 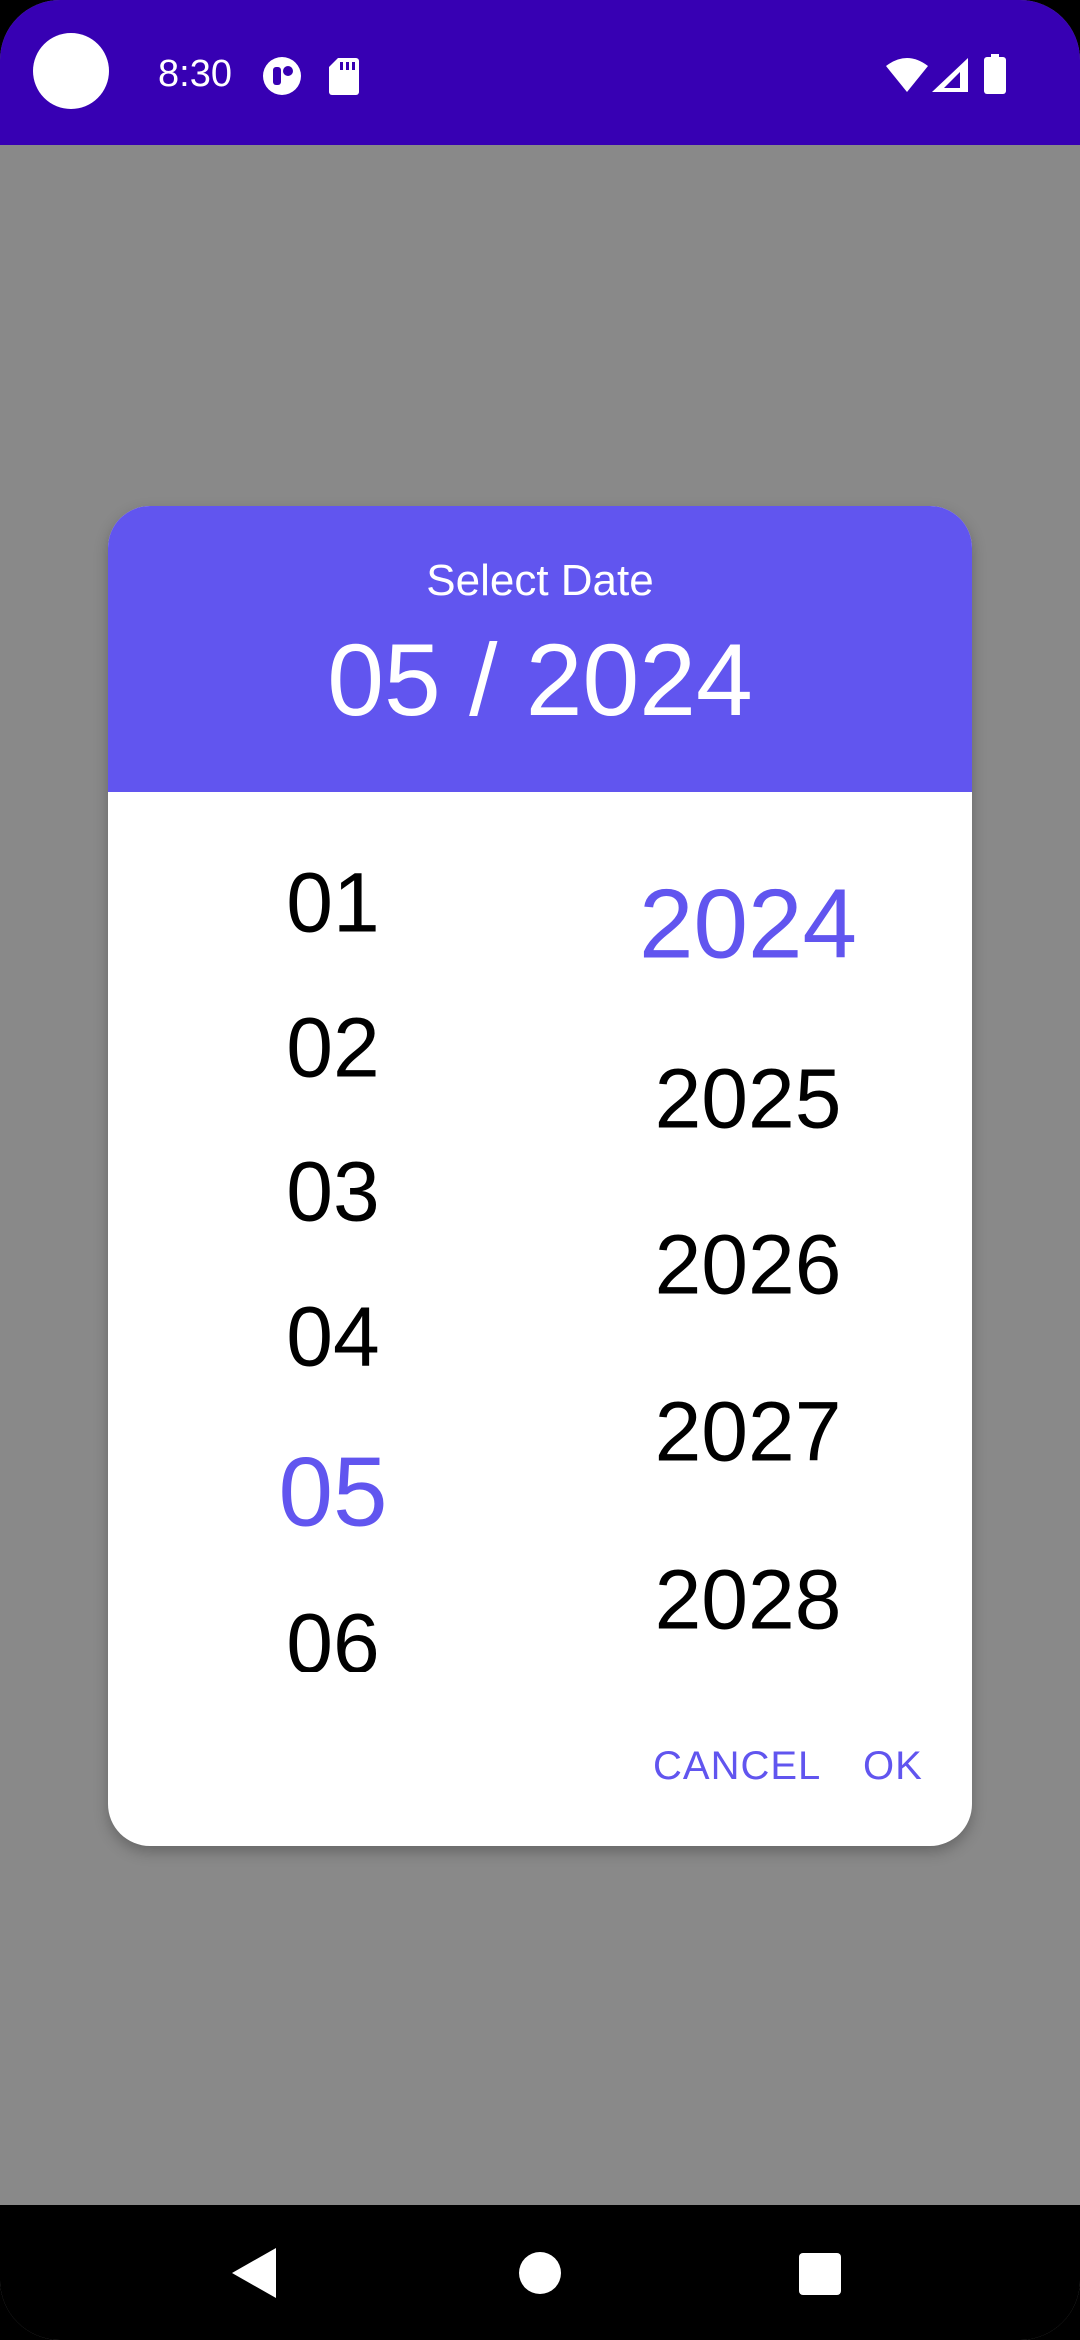 I want to click on year-picker: 2024 2025 2026 2027 2028, so click(x=748, y=1232).